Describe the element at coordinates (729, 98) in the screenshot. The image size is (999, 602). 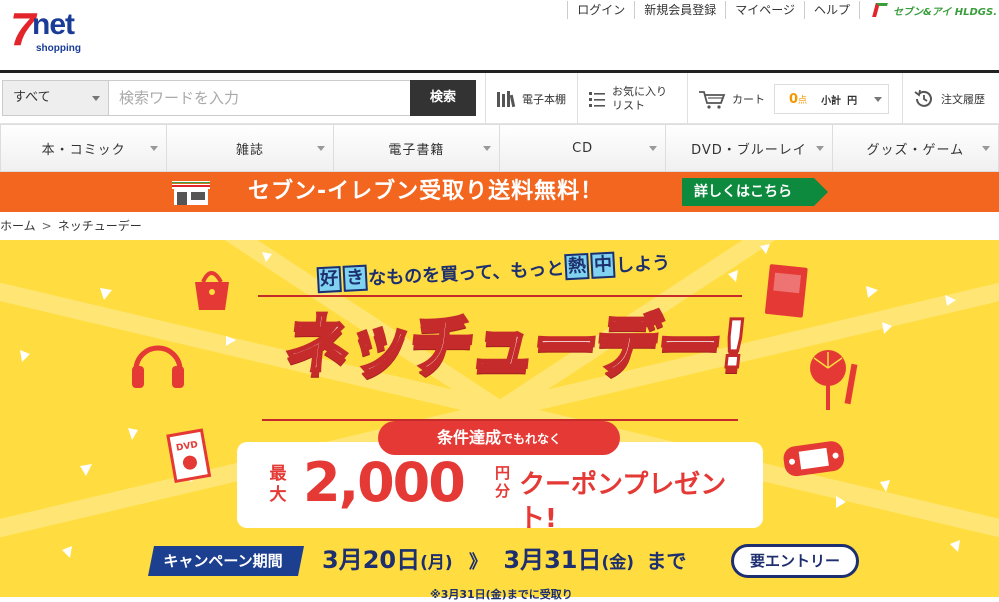
I see `cart-button: カート` at that location.